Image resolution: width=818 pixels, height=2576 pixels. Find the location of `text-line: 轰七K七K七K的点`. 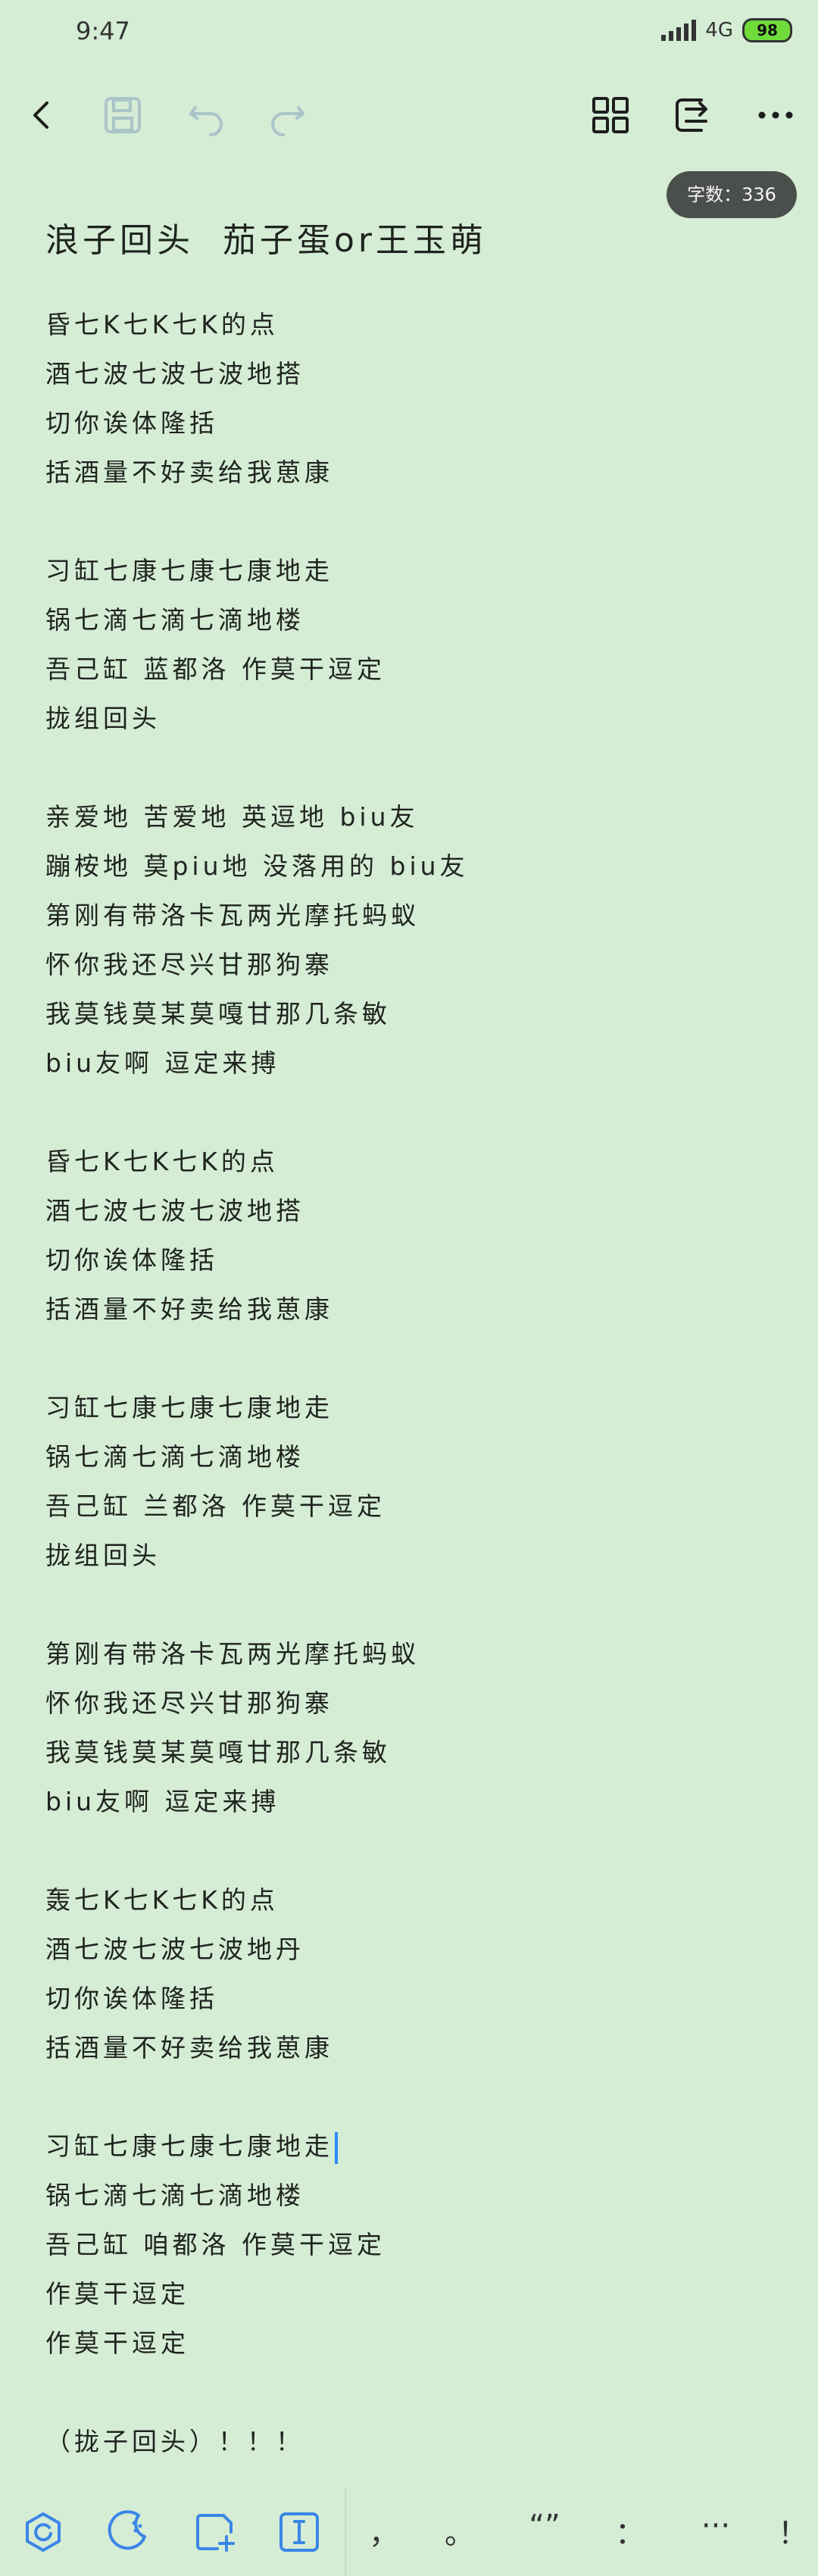

text-line: 轰七K七K七K的点 is located at coordinates (162, 1900).